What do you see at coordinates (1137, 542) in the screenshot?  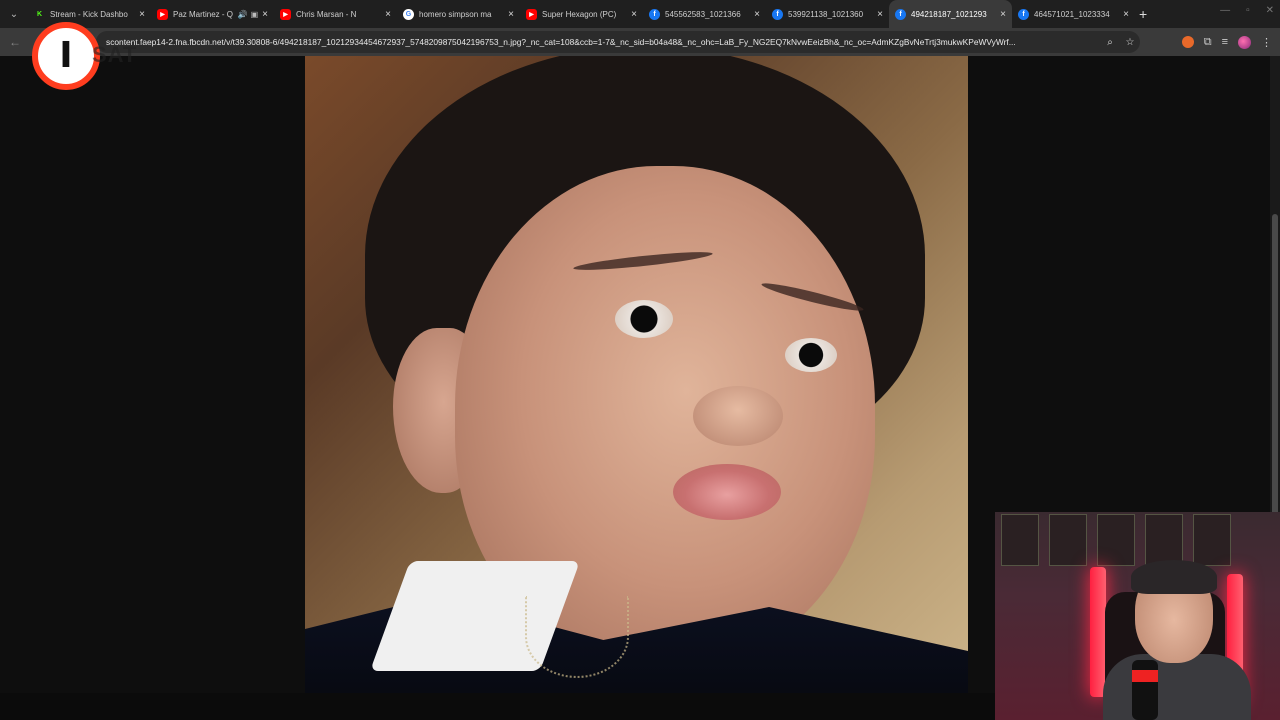 I see `webcam-posters` at bounding box center [1137, 542].